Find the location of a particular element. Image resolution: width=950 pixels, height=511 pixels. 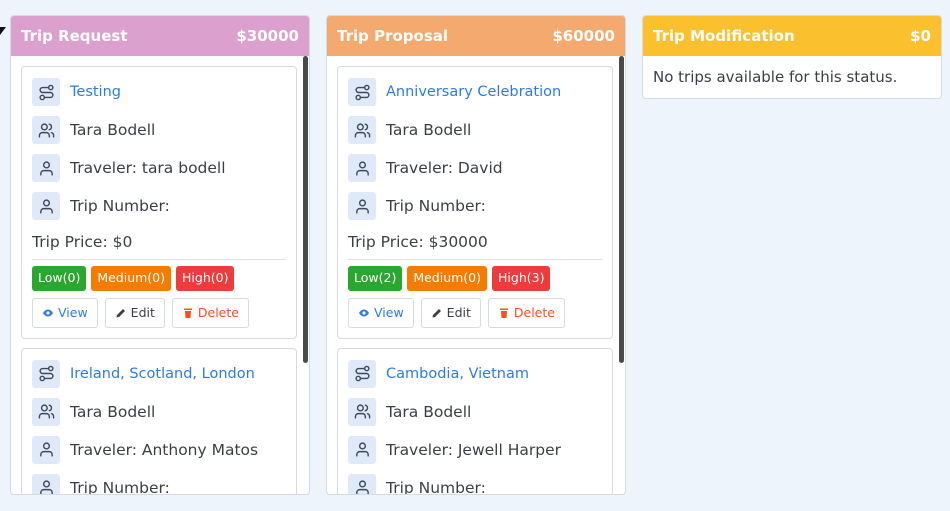

priority-low-badge: Low(0) is located at coordinates (59, 278).